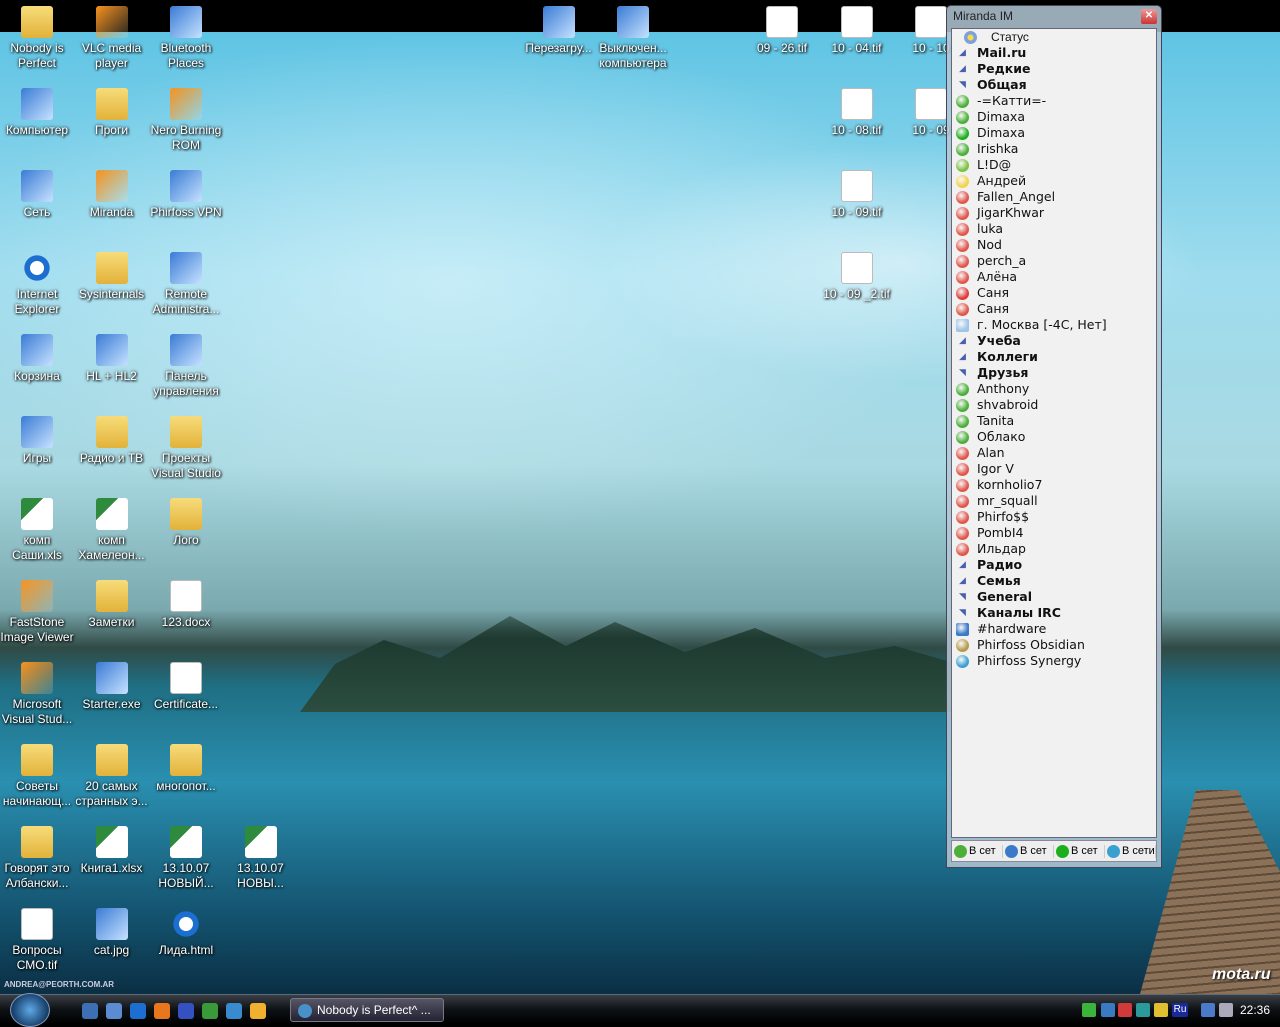  What do you see at coordinates (210, 1011) in the screenshot?
I see `winamp-icon` at bounding box center [210, 1011].